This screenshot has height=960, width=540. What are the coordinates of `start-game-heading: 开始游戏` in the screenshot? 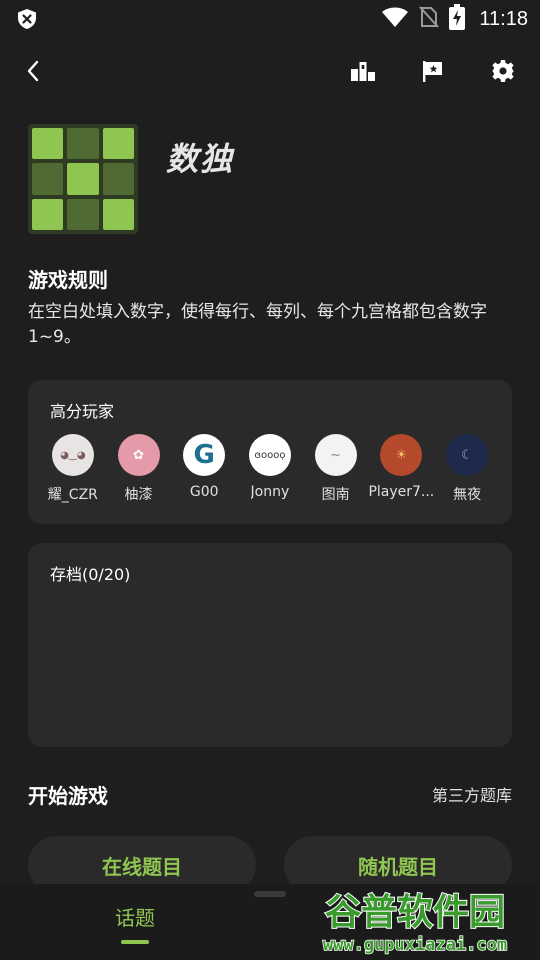 It's located at (68, 796).